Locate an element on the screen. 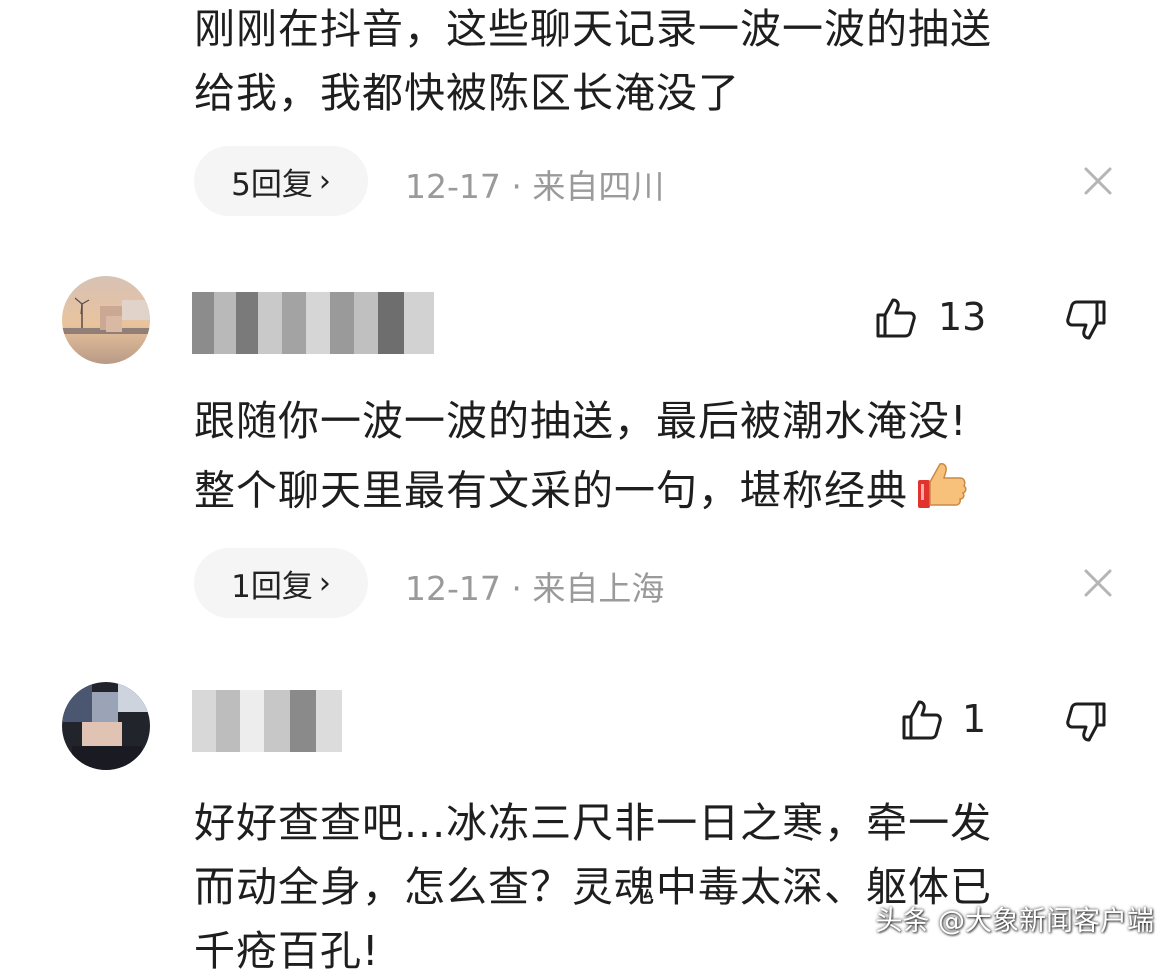  comment-text-line: 跟随你一波一波的抽送，最后被潮水淹没! is located at coordinates (581, 421).